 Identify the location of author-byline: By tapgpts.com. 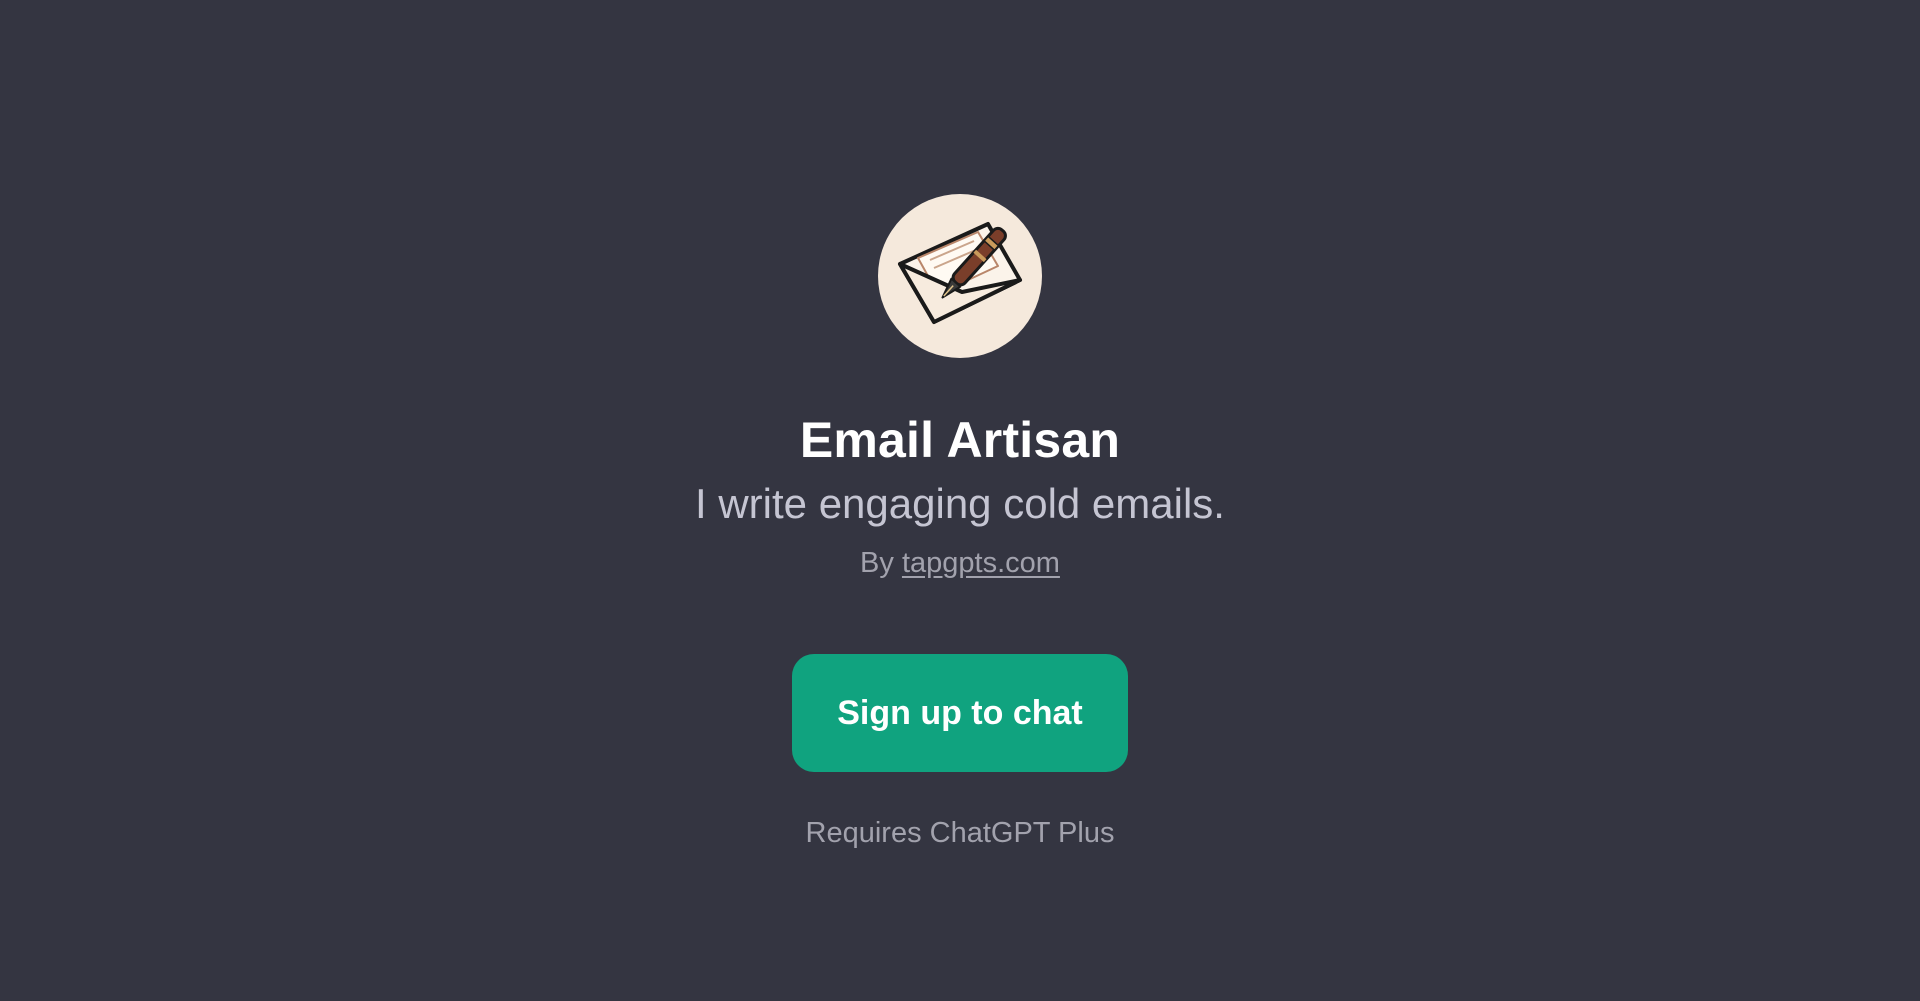
(960, 563).